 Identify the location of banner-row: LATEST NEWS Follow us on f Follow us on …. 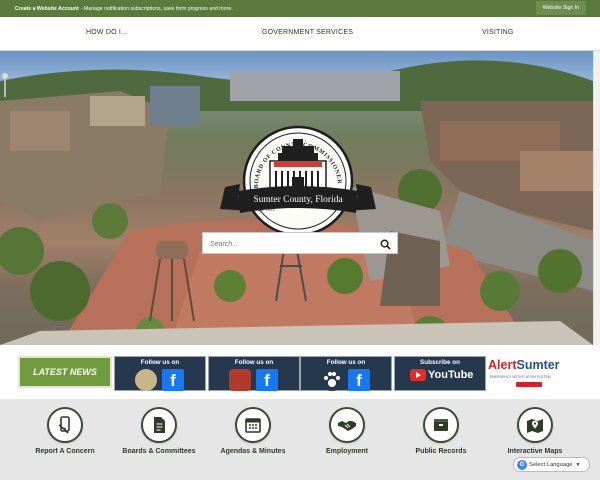
(300, 372).